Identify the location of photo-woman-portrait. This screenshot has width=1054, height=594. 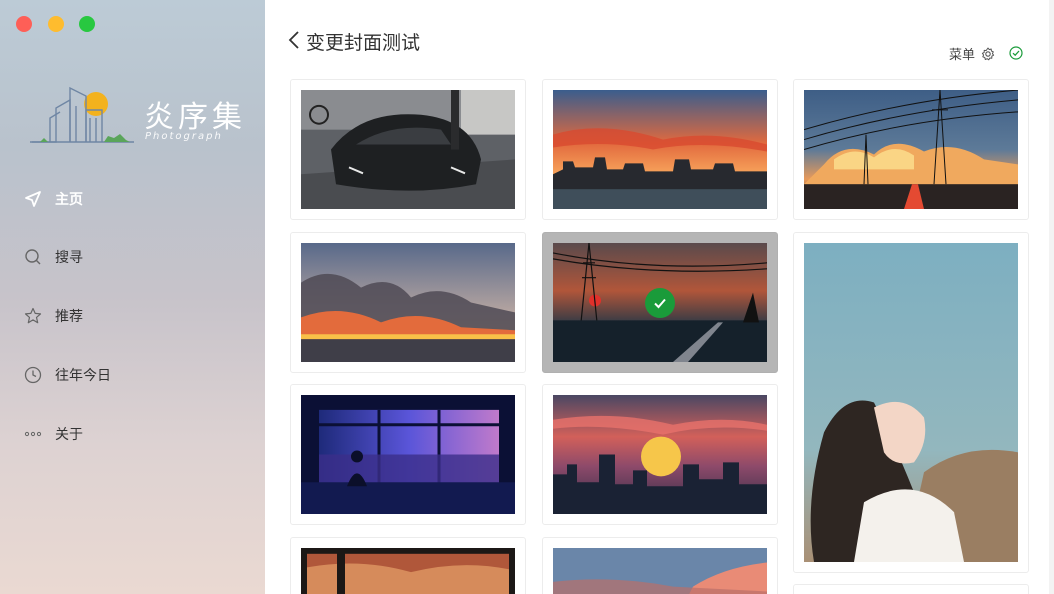
(911, 402).